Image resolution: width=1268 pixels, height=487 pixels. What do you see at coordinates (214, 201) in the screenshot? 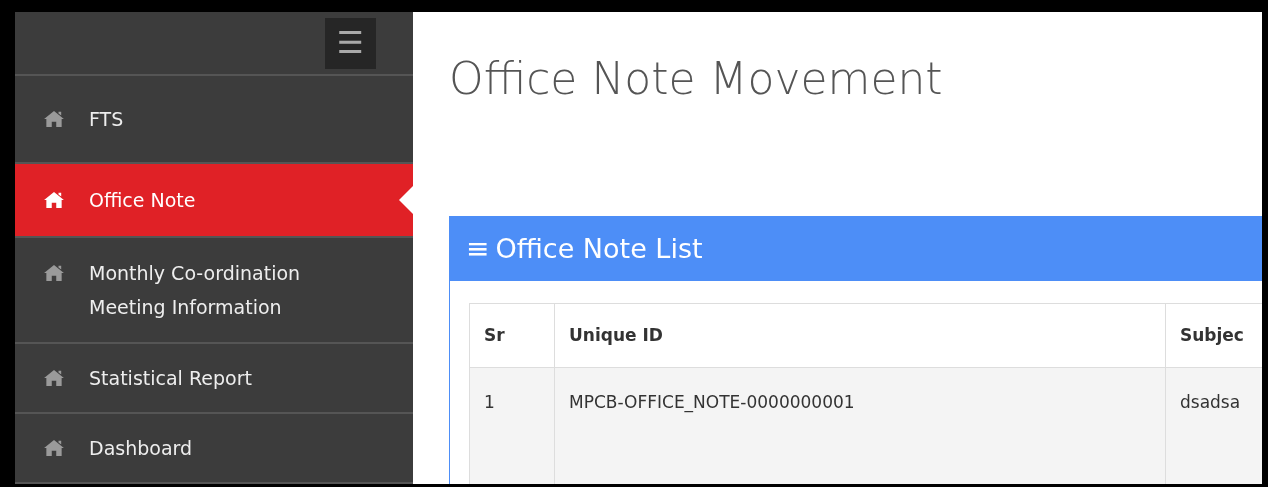
I see `sidebar-item: Office Note` at bounding box center [214, 201].